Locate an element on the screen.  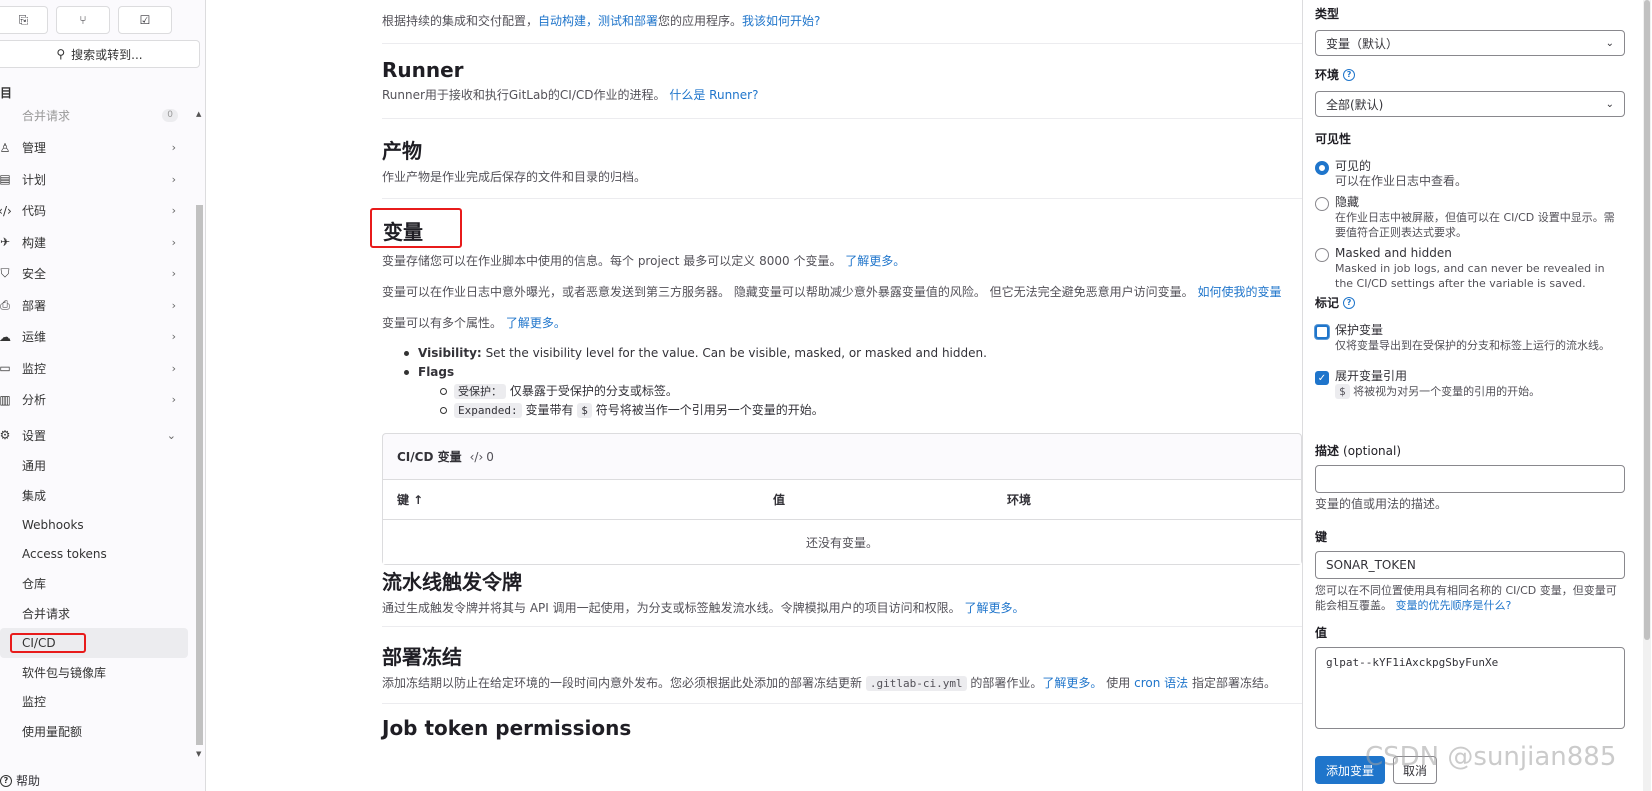
merge-request-icon: ⑂ is located at coordinates (83, 20).